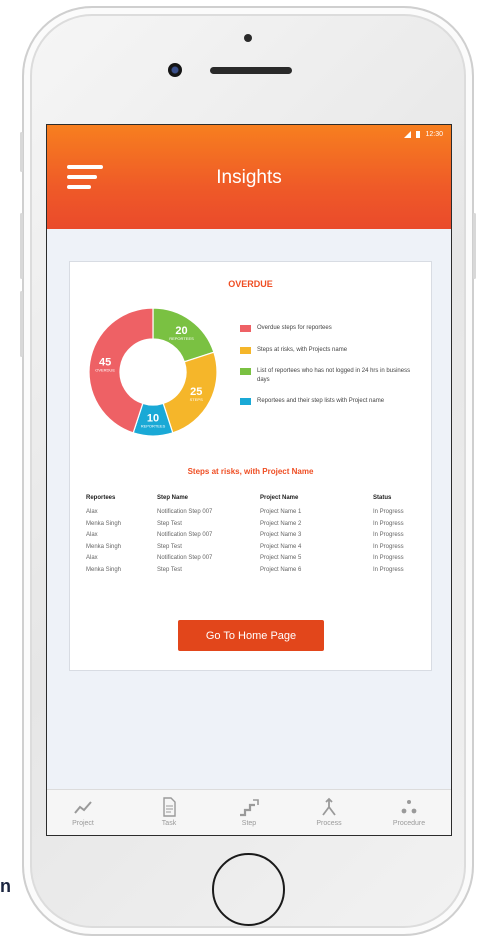  Describe the element at coordinates (329, 823) in the screenshot. I see `nav-label: Process` at that location.